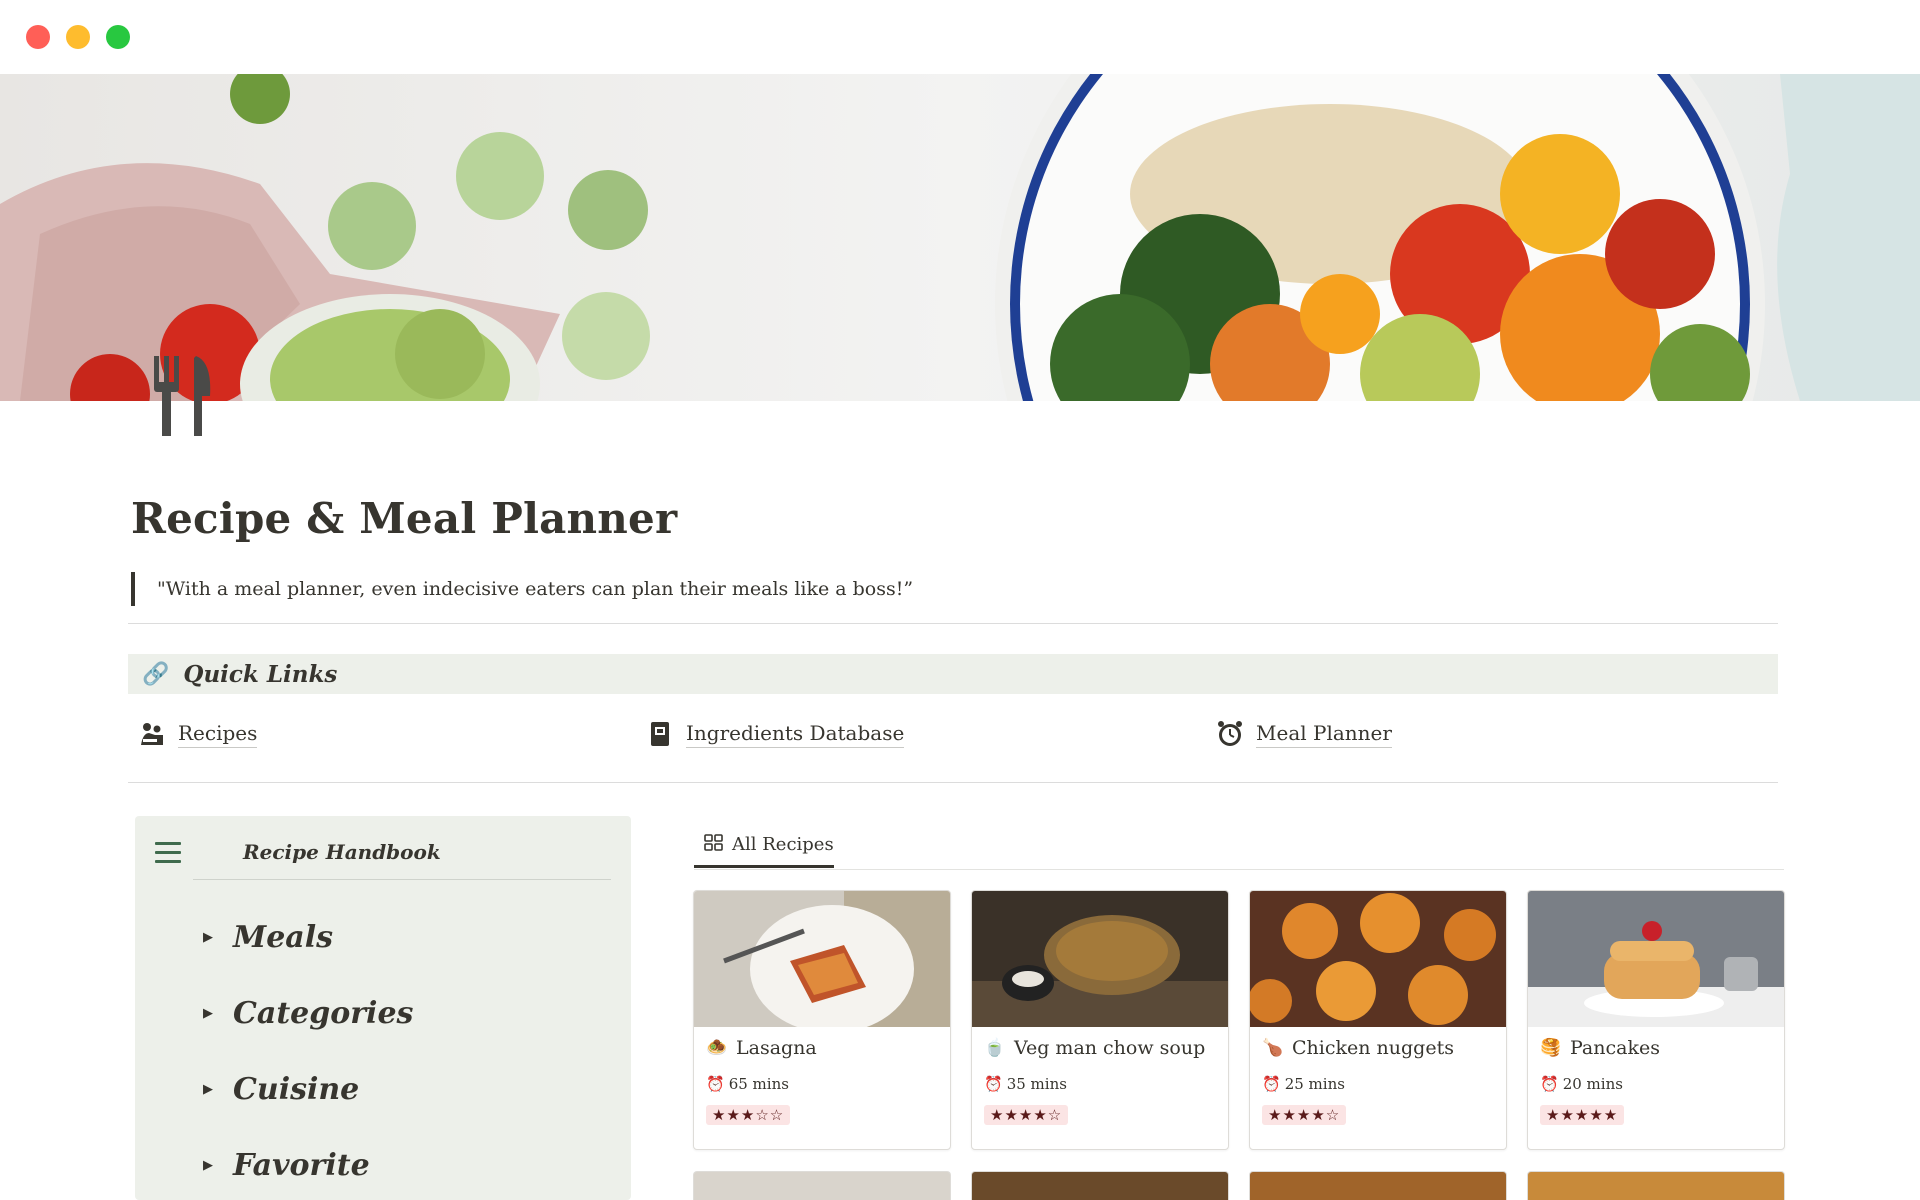  I want to click on recipe-name: 🥞 Pancakes, so click(1600, 1048).